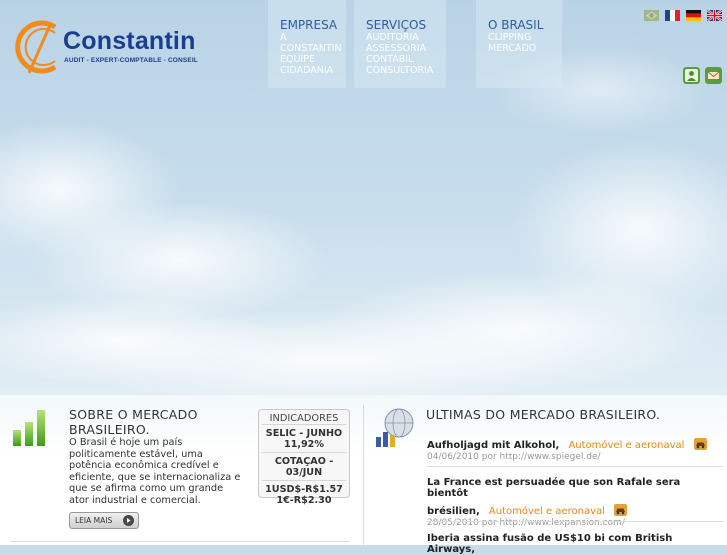  What do you see at coordinates (129, 41) in the screenshot?
I see `brand-name: Constantin` at bounding box center [129, 41].